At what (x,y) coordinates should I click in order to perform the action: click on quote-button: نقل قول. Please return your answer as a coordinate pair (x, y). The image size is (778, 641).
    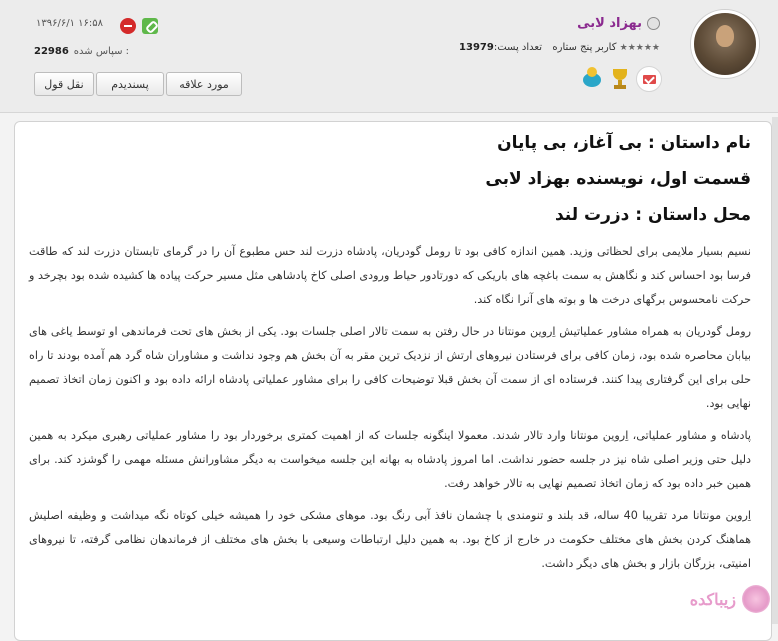
    Looking at the image, I should click on (64, 84).